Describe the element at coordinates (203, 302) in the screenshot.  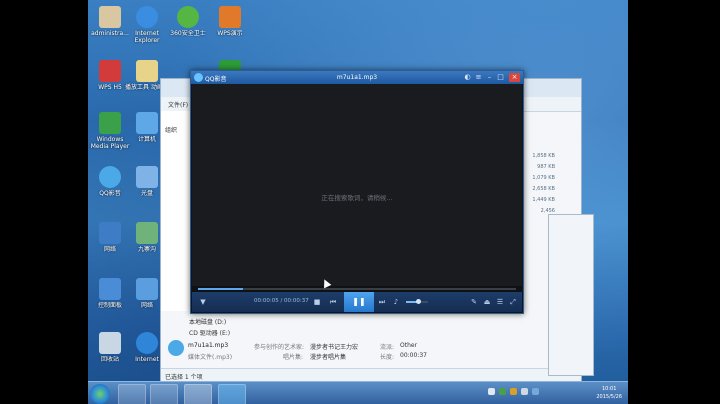
I see `filter-icon: ▼` at that location.